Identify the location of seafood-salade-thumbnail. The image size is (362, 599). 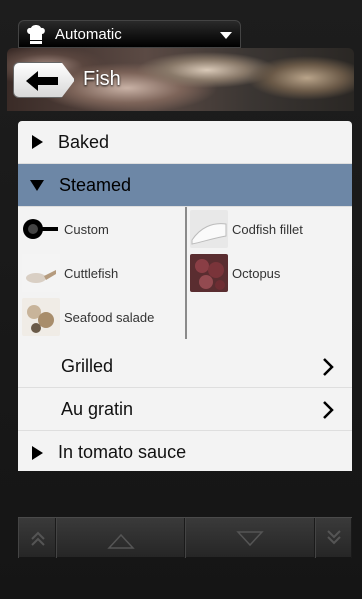
(41, 317).